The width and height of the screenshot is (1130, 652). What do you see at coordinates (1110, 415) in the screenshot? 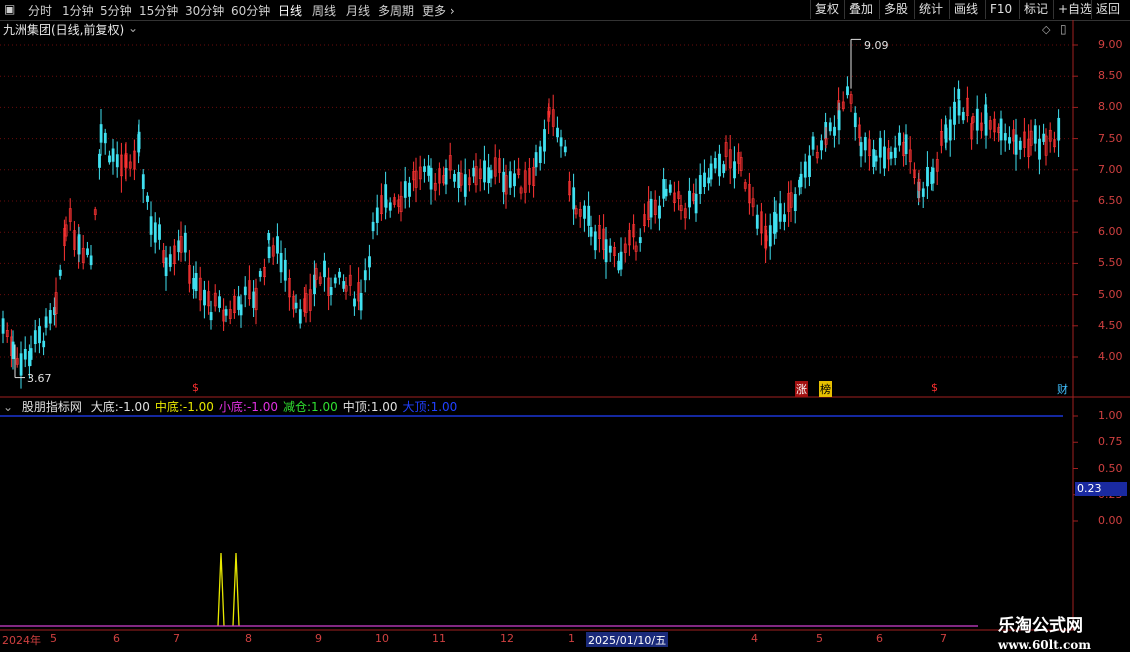
I see `indicator-tick-label: 1.00` at bounding box center [1110, 415].